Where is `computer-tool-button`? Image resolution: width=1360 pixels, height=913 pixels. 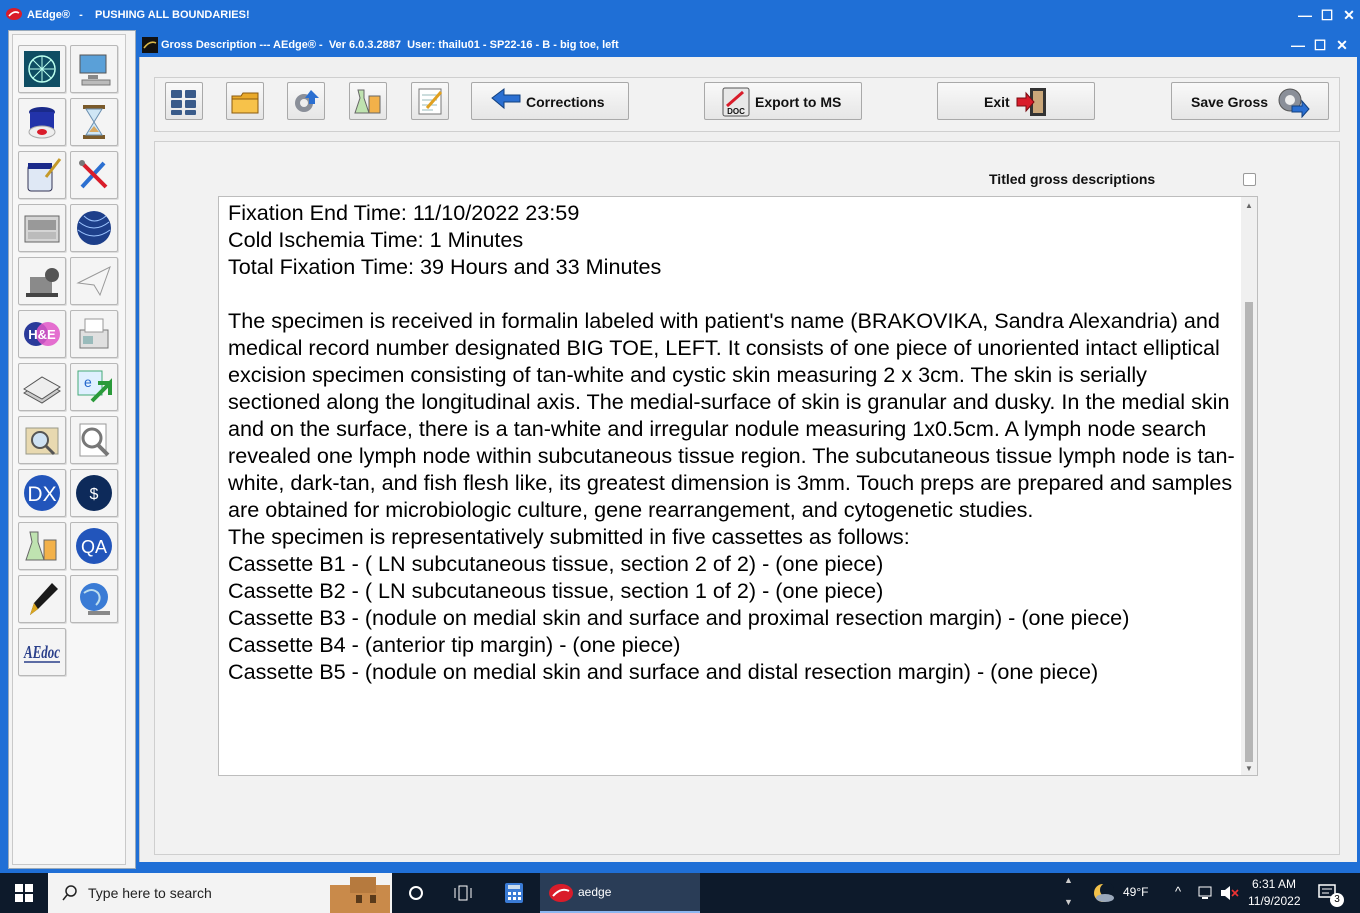 computer-tool-button is located at coordinates (94, 69).